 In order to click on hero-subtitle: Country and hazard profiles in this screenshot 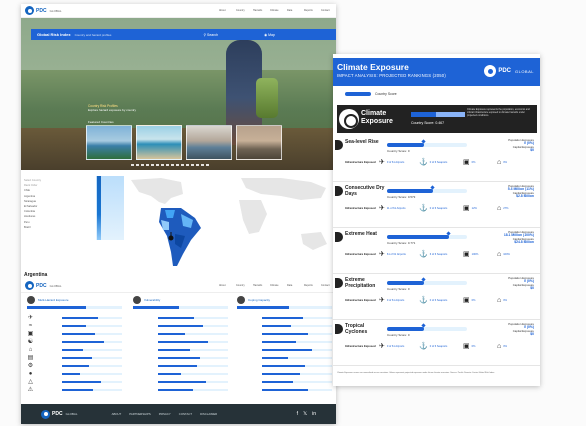, I will do `click(93, 34)`.